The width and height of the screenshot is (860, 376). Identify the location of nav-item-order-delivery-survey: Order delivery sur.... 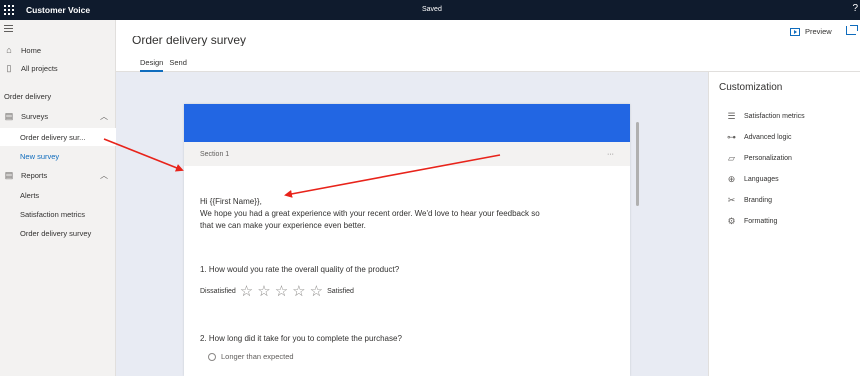
(58, 137).